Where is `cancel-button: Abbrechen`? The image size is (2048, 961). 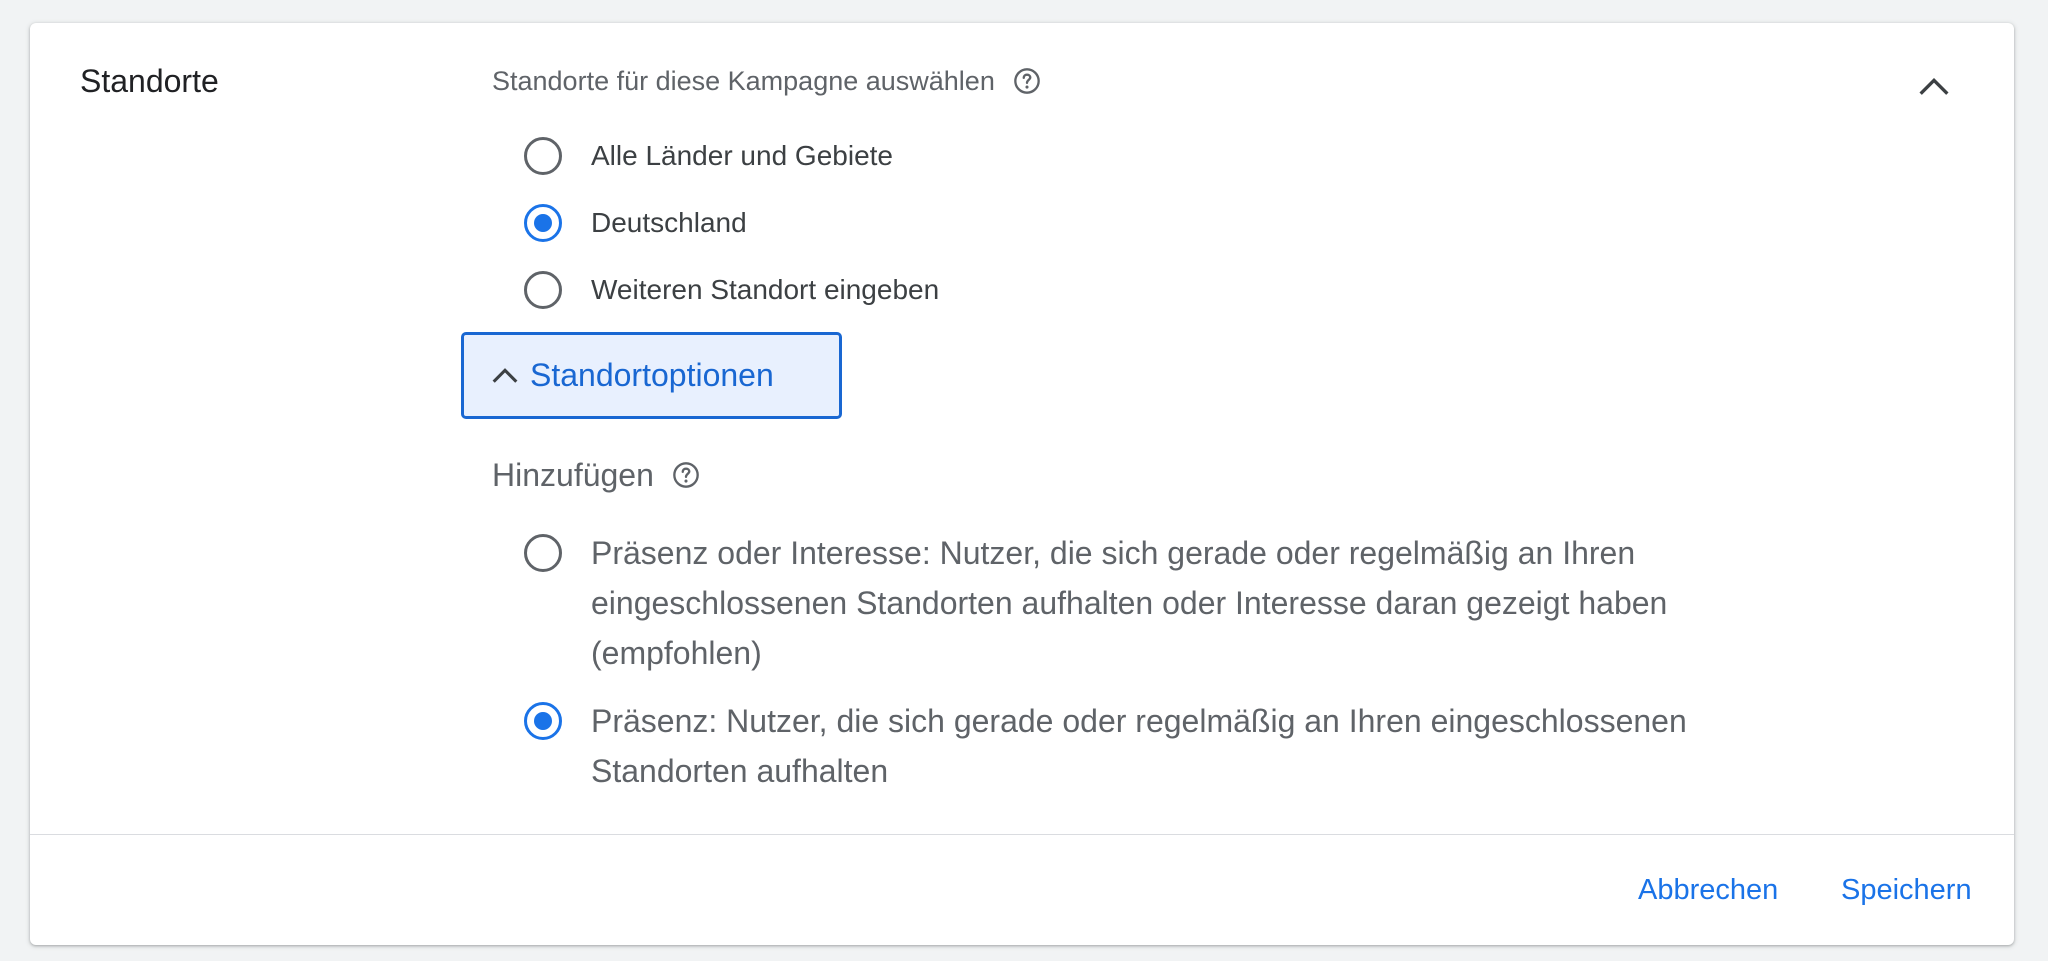 cancel-button: Abbrechen is located at coordinates (1708, 890).